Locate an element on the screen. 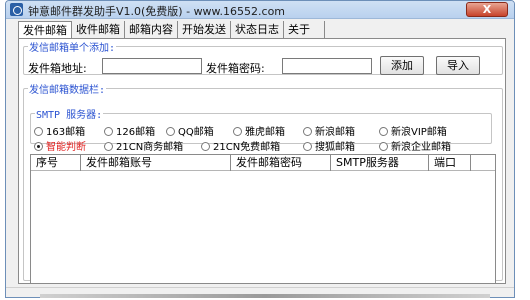 This screenshot has width=530, height=300. smtp-option-126: 126邮箱 is located at coordinates (129, 130).